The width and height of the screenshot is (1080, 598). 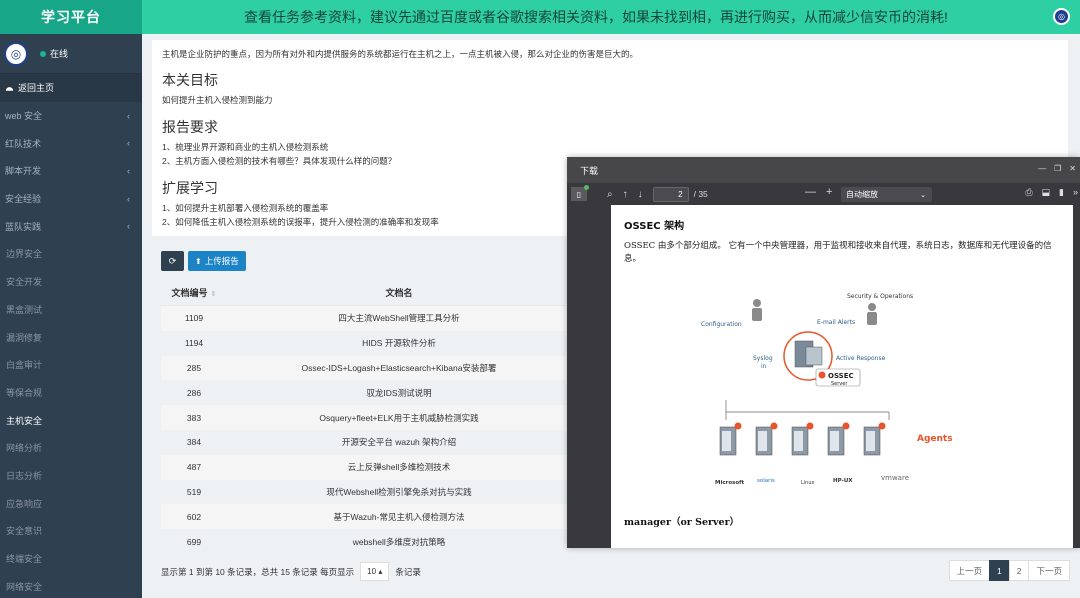 What do you see at coordinates (823, 170) in the screenshot?
I see `viewer-titlebar: 下载 — ❐ ✕` at bounding box center [823, 170].